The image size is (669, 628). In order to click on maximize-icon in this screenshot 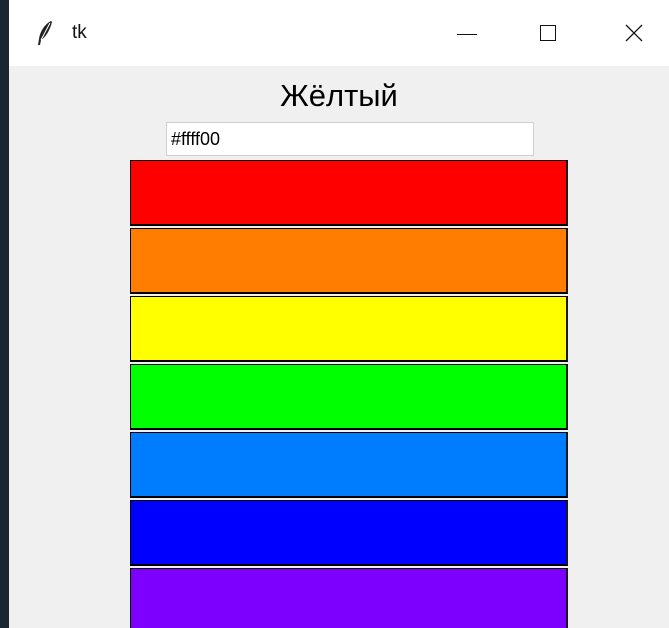, I will do `click(548, 33)`.